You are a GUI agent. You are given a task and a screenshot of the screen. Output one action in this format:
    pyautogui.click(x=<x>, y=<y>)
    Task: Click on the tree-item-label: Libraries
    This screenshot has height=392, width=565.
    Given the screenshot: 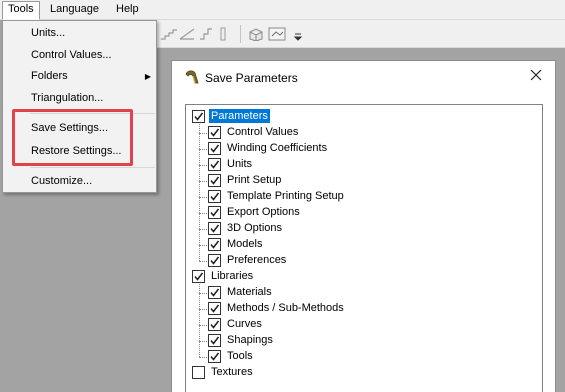 What is the action you would take?
    pyautogui.click(x=232, y=276)
    